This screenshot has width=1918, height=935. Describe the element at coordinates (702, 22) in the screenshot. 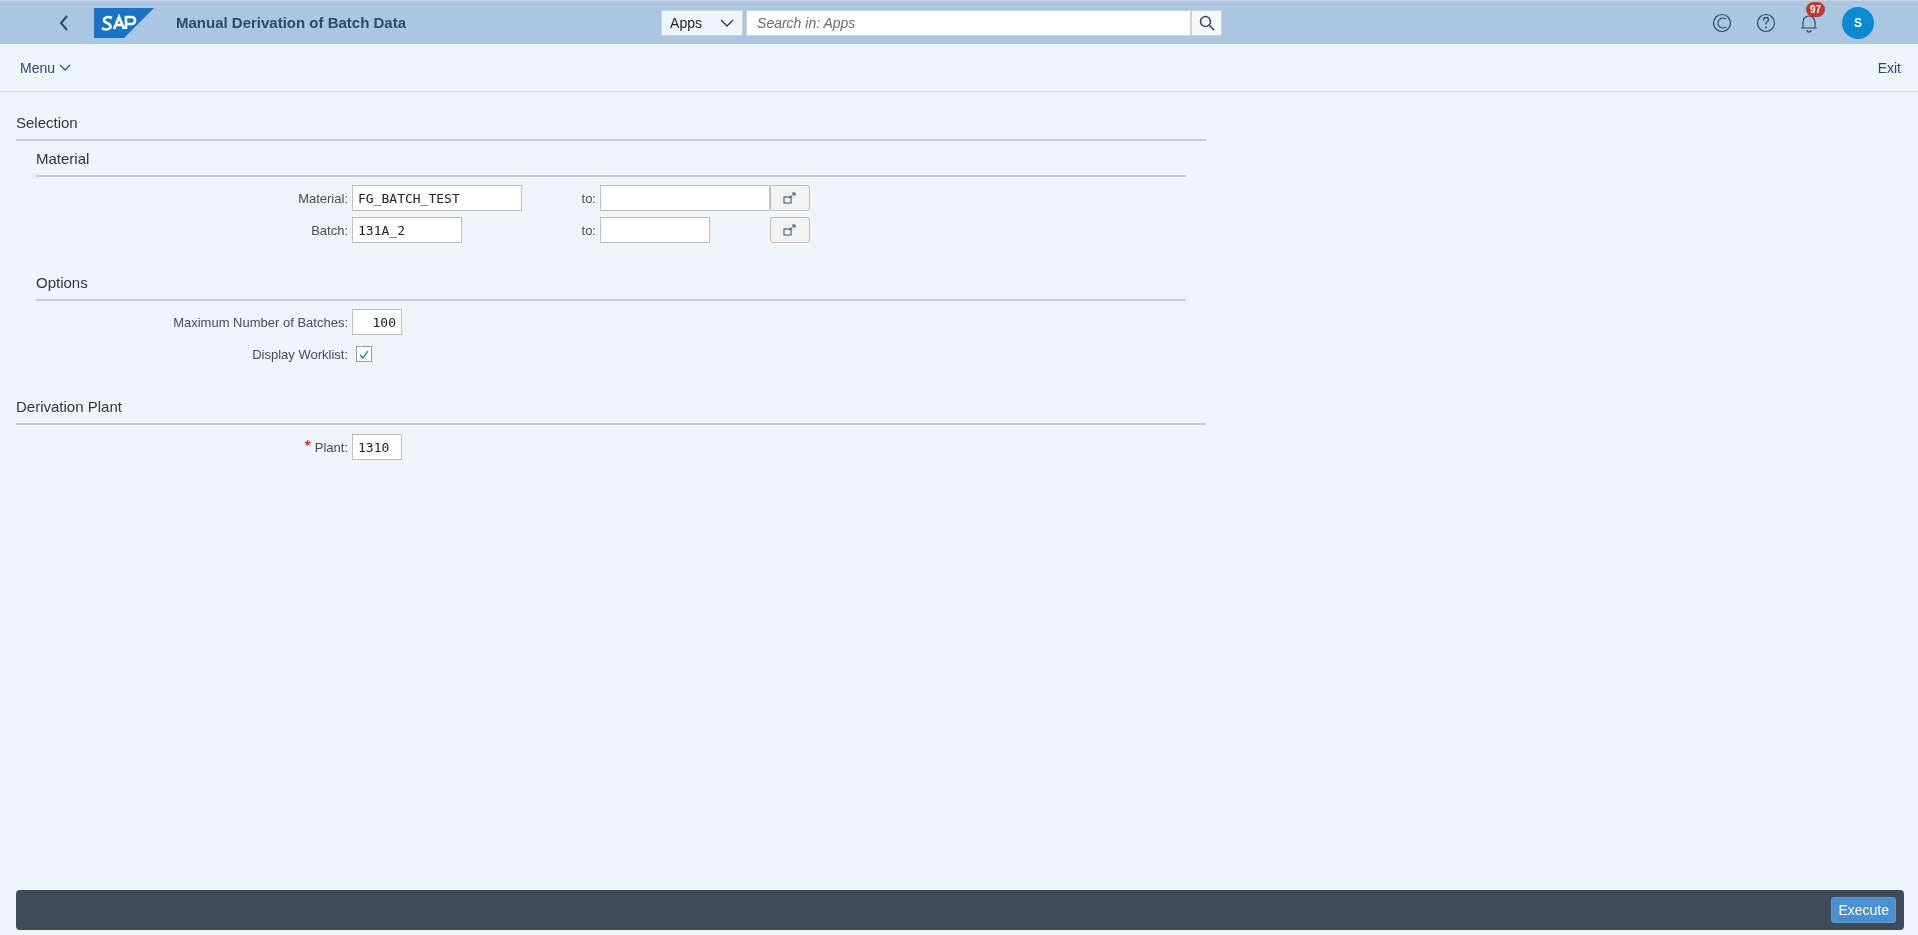

I see `search-scope-dropdown: Apps` at that location.